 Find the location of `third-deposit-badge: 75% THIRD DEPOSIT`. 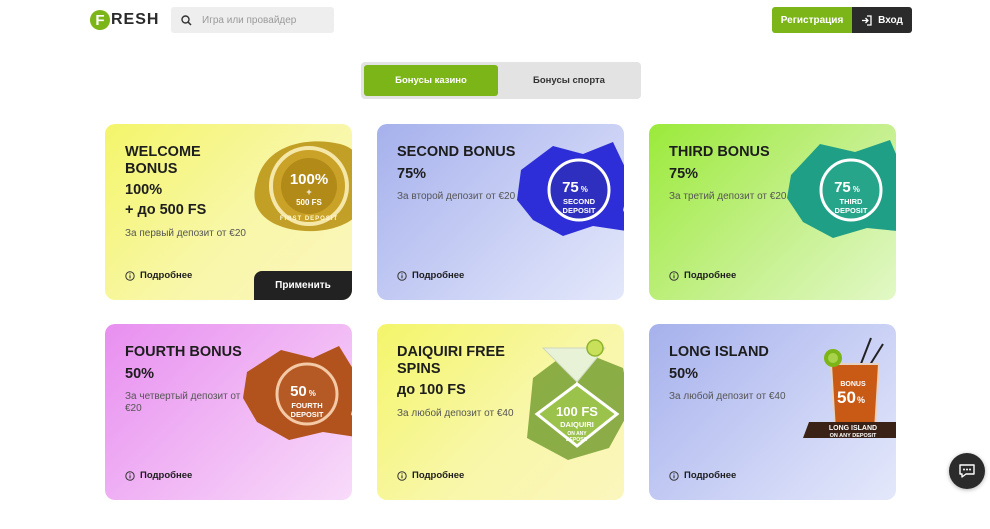

third-deposit-badge: 75% THIRD DEPOSIT is located at coordinates (841, 189).